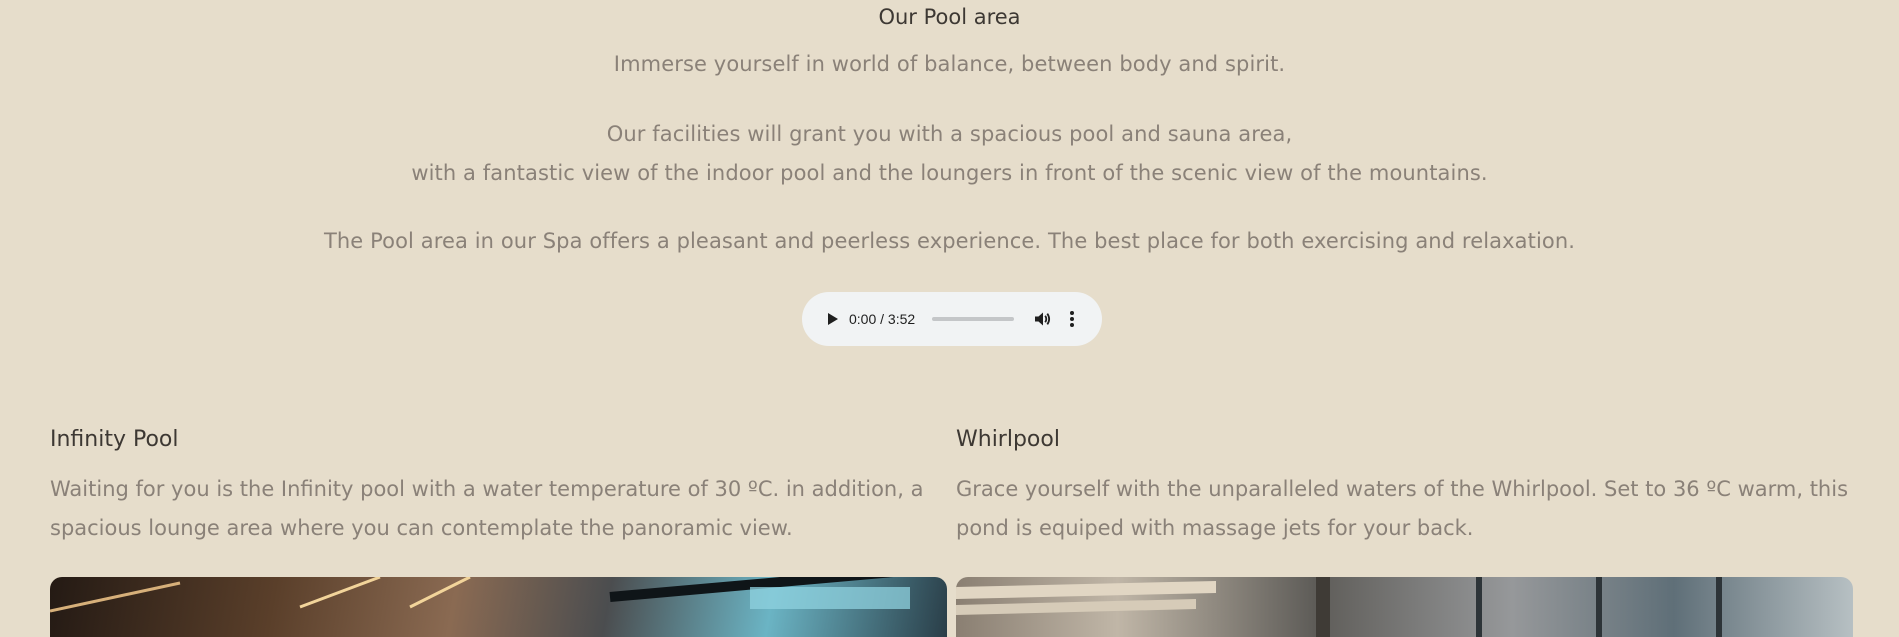 This screenshot has height=637, width=1899. What do you see at coordinates (1042, 319) in the screenshot?
I see `volume-icon` at bounding box center [1042, 319].